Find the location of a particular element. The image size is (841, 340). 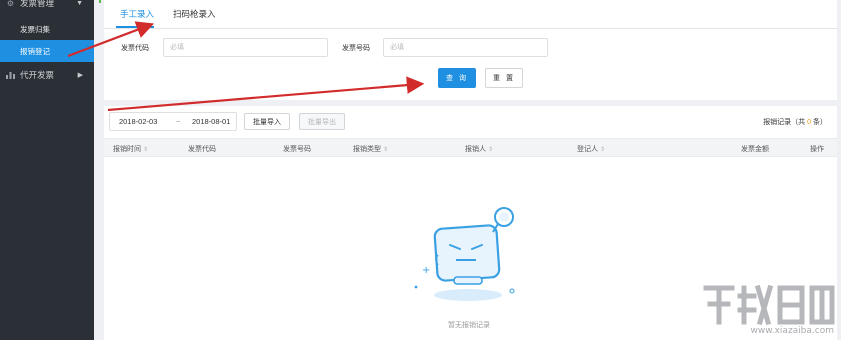

caret-right-icon: ▶ is located at coordinates (80, 75).